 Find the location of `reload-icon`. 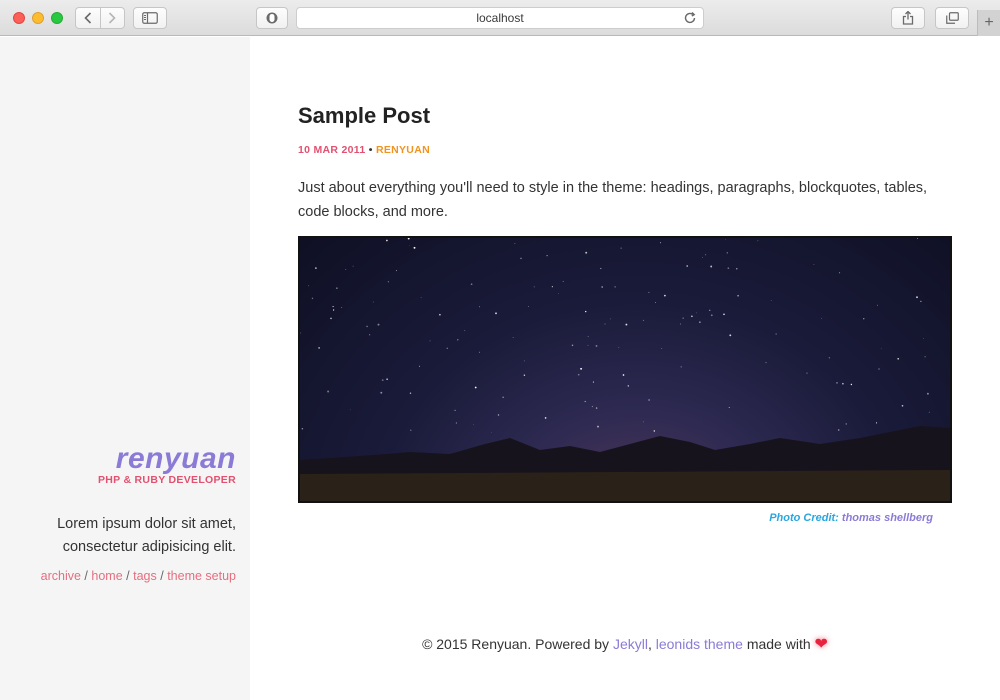

reload-icon is located at coordinates (690, 18).